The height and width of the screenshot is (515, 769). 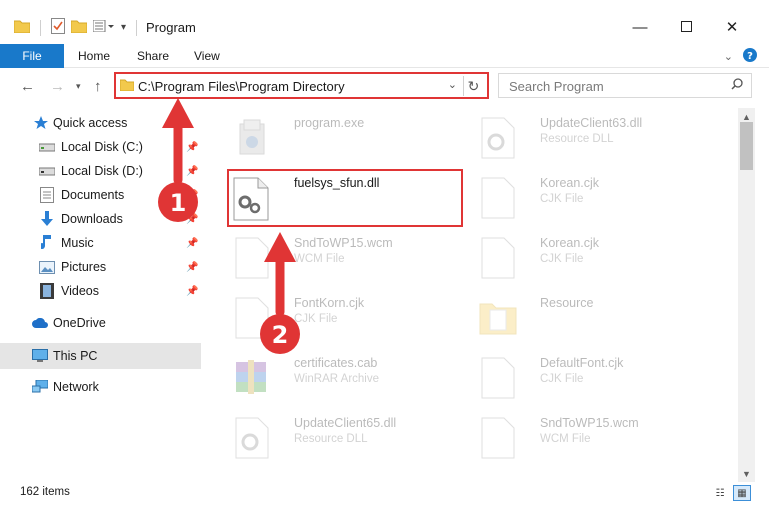 I want to click on sidebar-item-quick-access: Quick access, so click(x=100, y=123).